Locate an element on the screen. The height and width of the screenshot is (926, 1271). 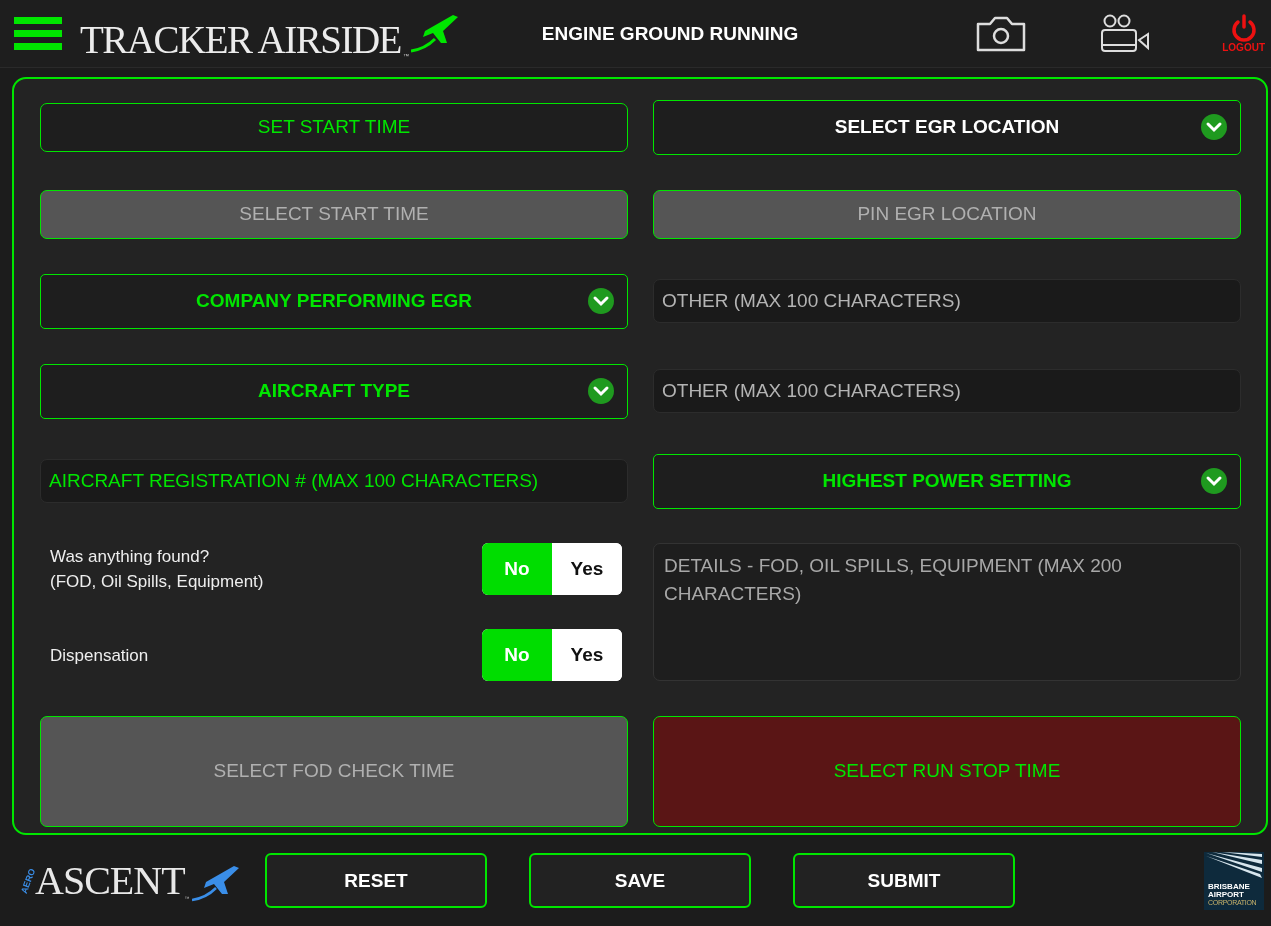
dropdown-select: AIRCRAFT TYPE is located at coordinates (334, 391).